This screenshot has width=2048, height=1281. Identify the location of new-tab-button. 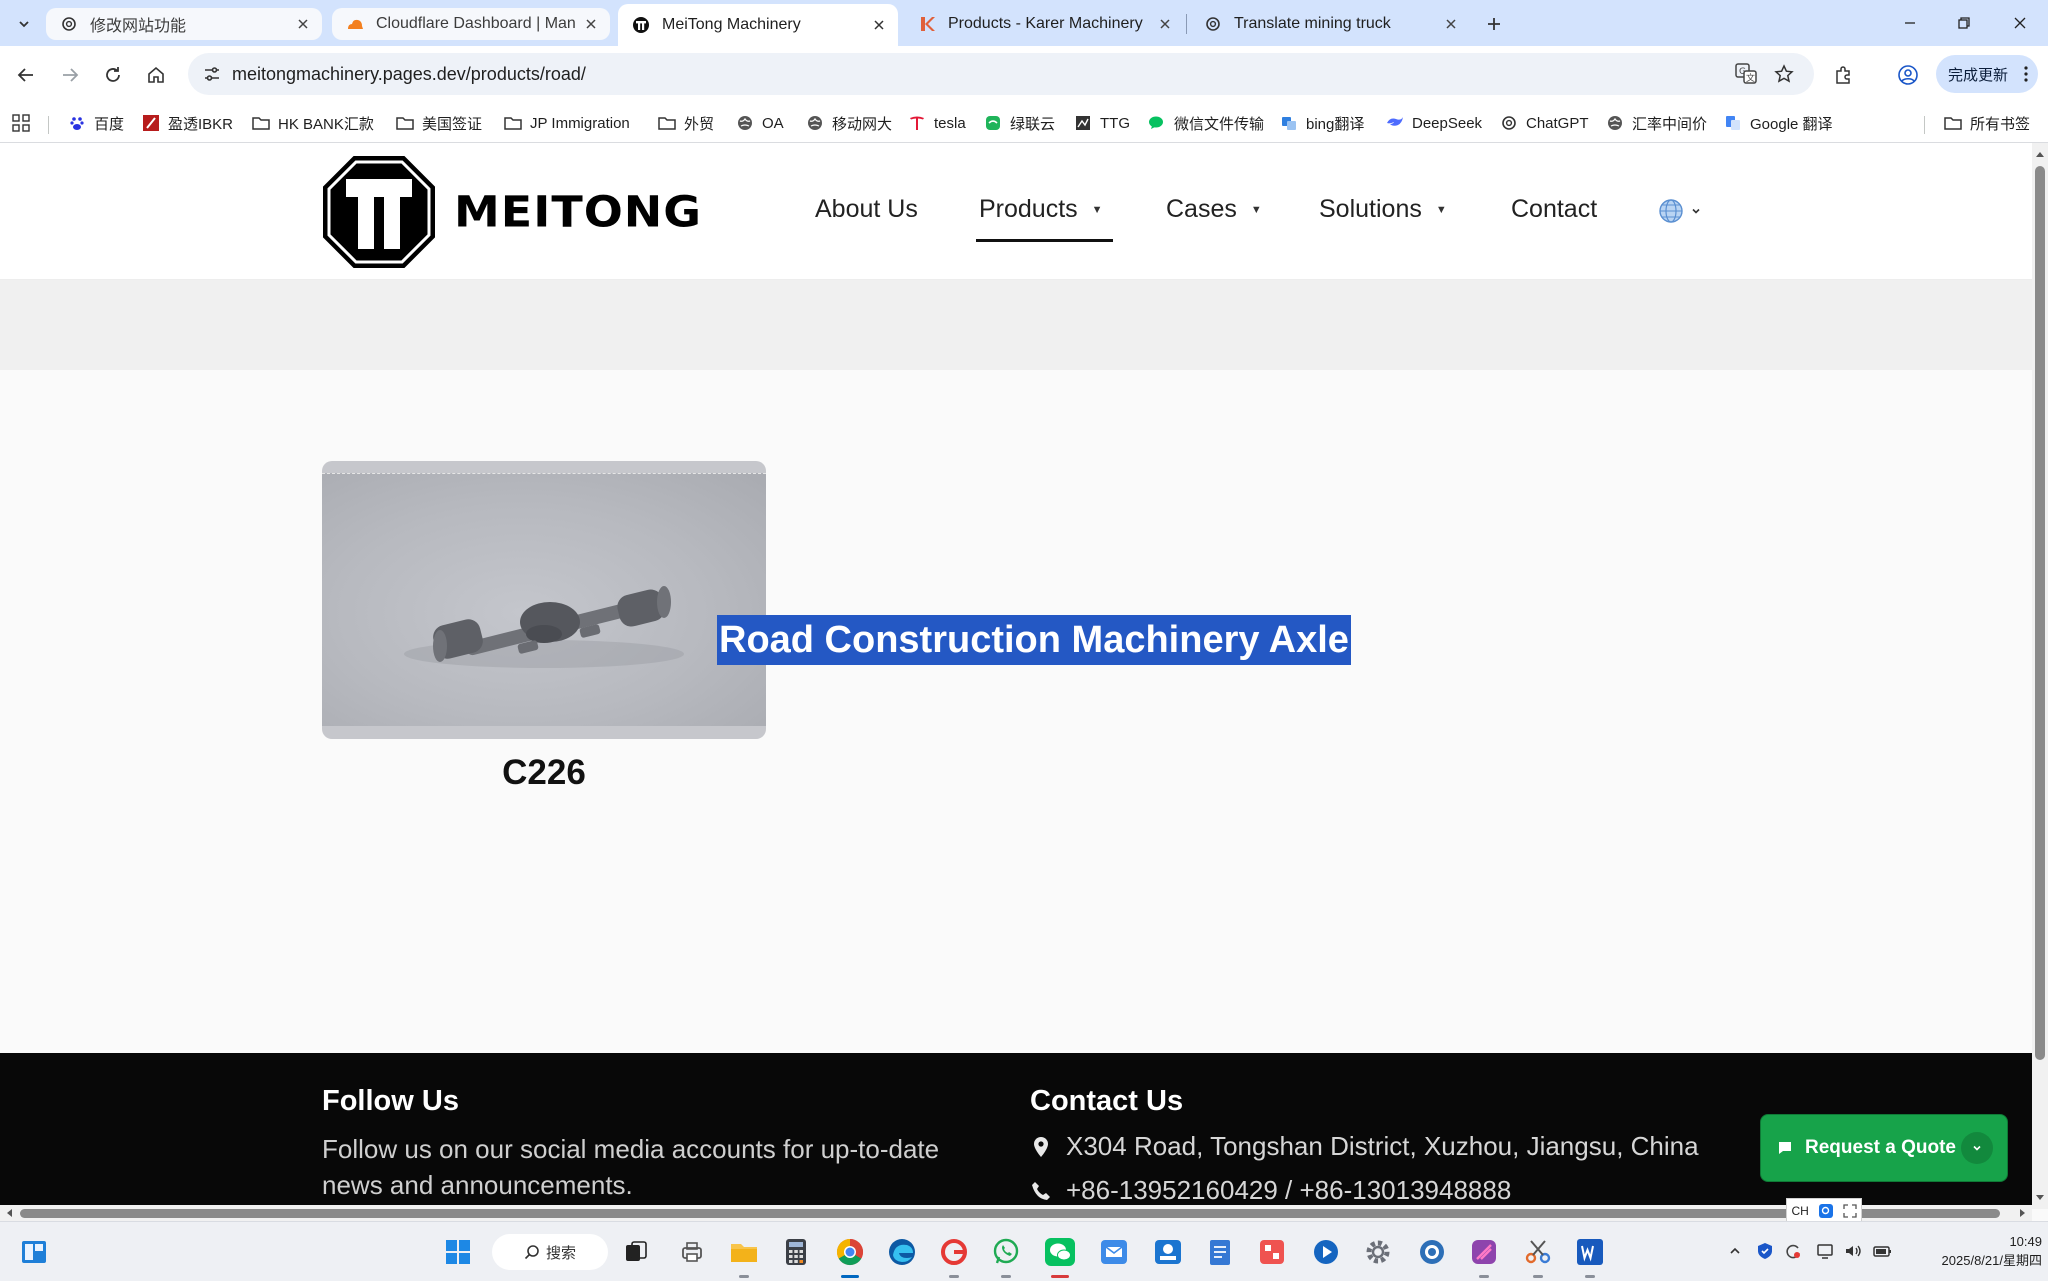
(1494, 24).